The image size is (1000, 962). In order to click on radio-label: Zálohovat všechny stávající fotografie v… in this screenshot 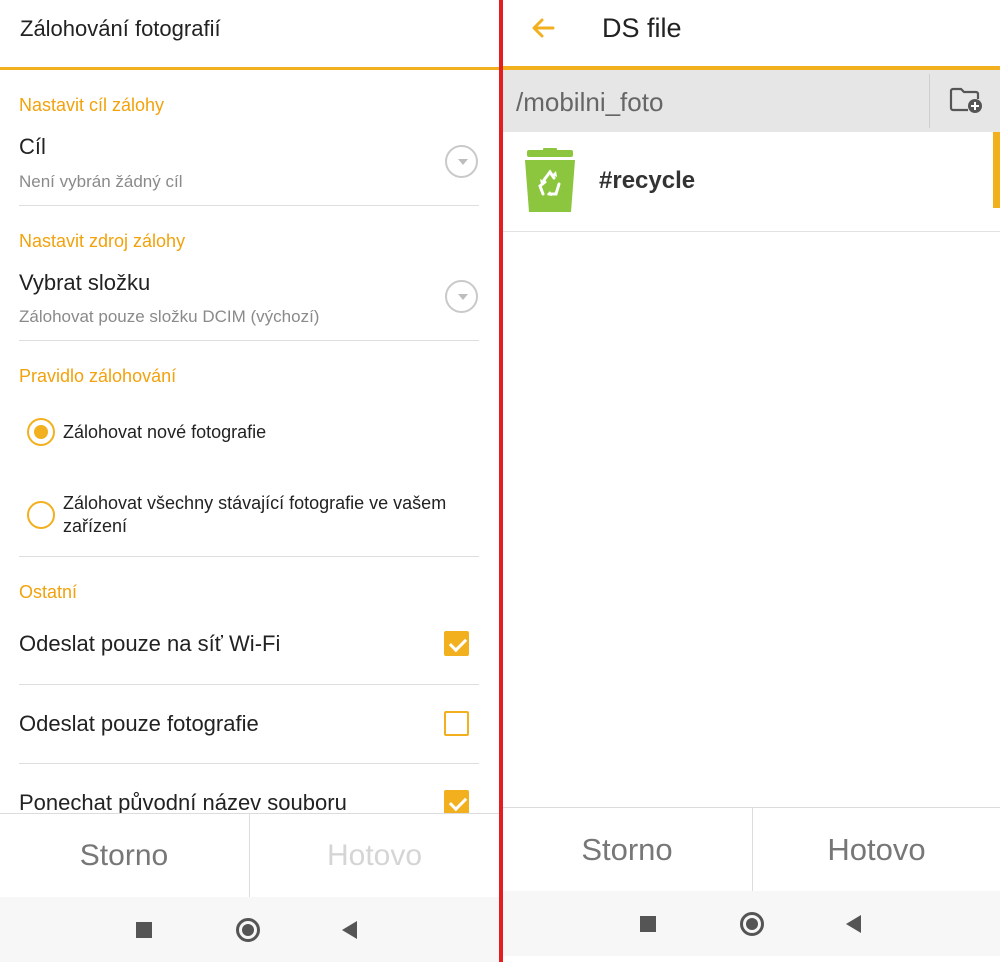, I will do `click(255, 514)`.